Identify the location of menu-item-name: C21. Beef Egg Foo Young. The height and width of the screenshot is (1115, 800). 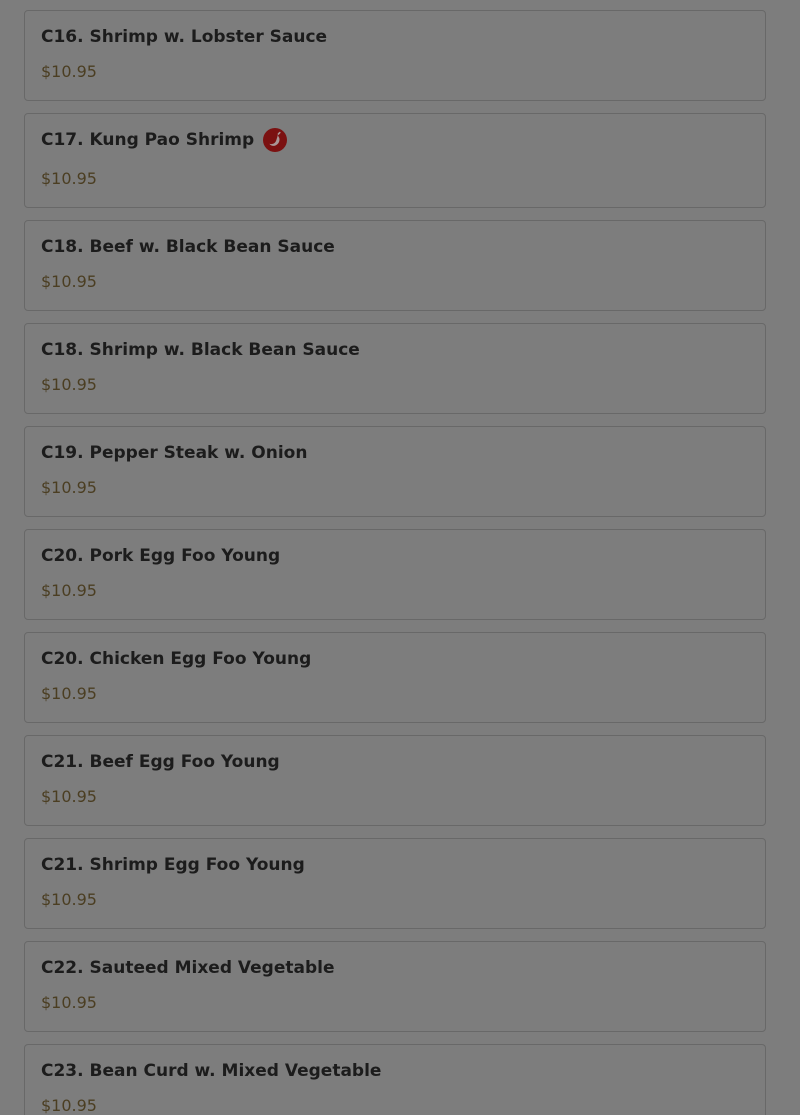
(160, 762).